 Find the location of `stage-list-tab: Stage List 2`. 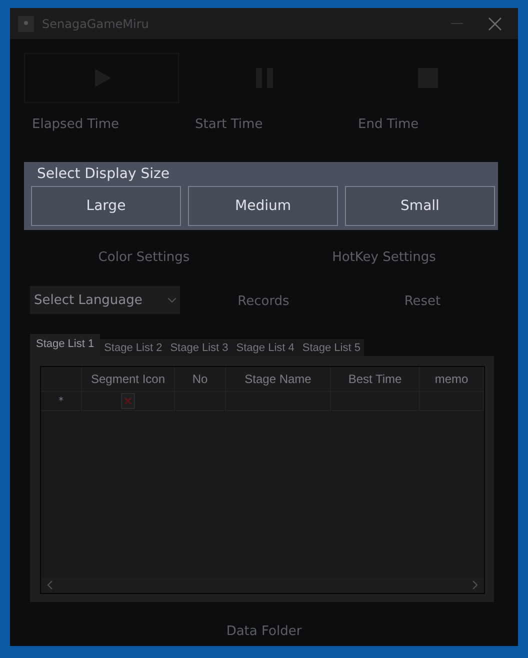

stage-list-tab: Stage List 2 is located at coordinates (133, 347).